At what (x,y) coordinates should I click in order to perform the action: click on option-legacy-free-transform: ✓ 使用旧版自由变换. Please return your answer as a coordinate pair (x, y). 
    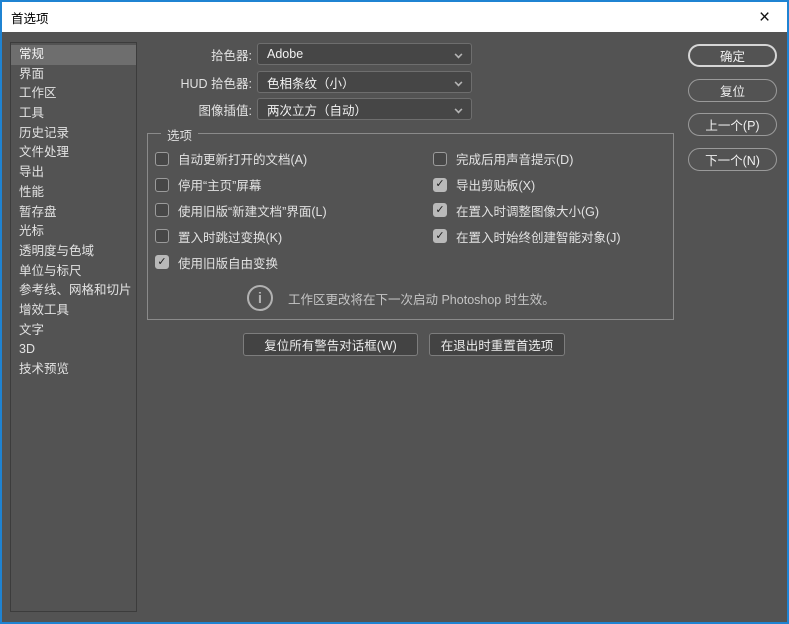
    Looking at the image, I should click on (241, 262).